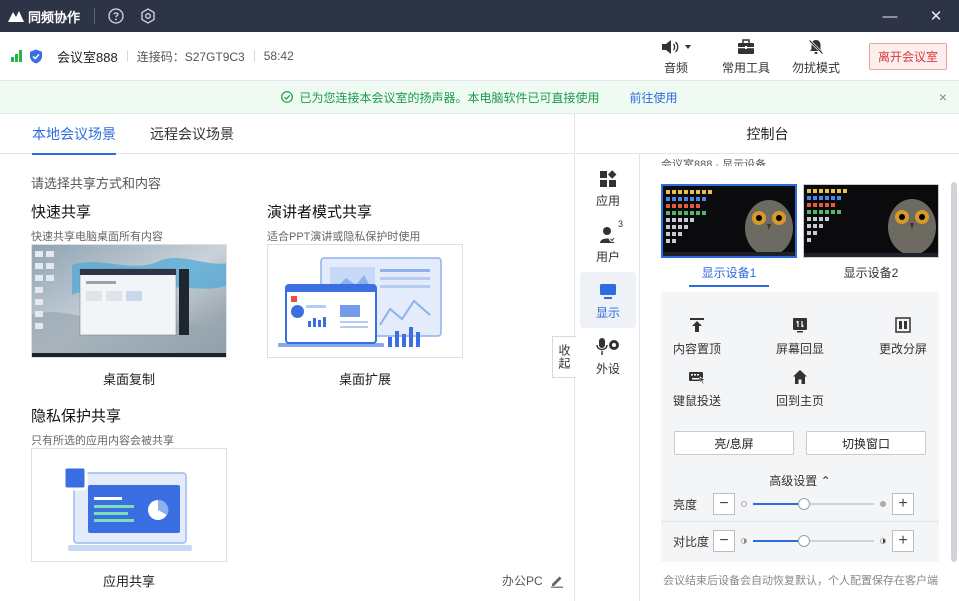  I want to click on pin-content-button: 内容置顶, so click(697, 335).